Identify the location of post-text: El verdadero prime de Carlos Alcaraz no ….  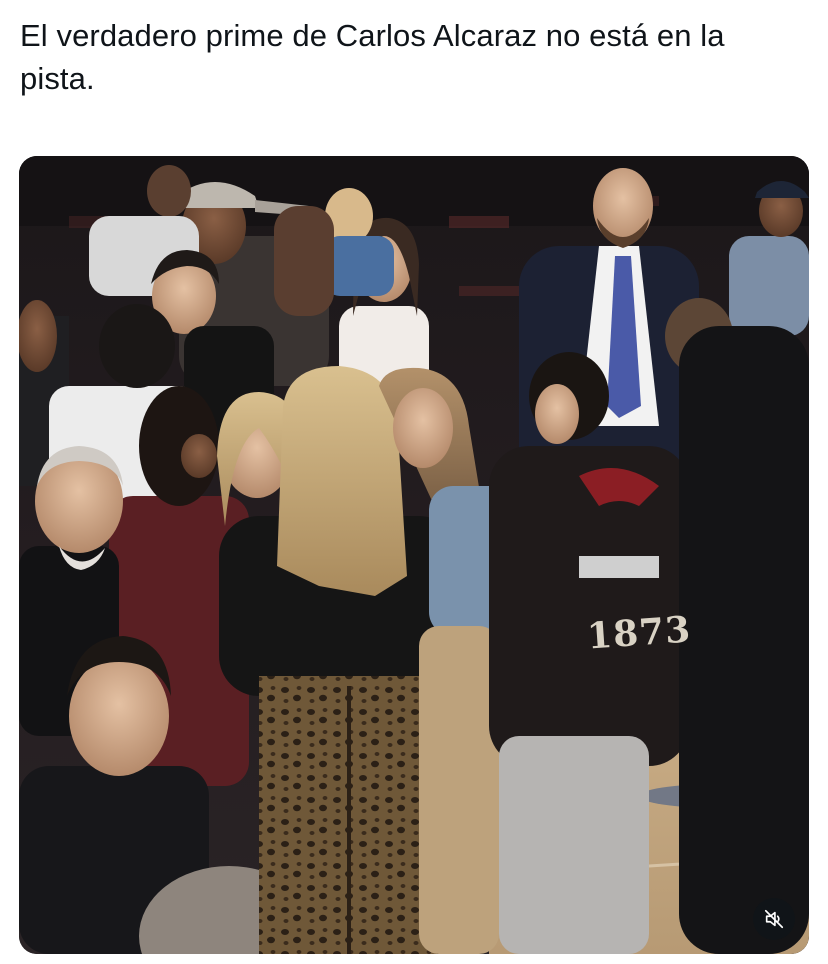
(372, 57).